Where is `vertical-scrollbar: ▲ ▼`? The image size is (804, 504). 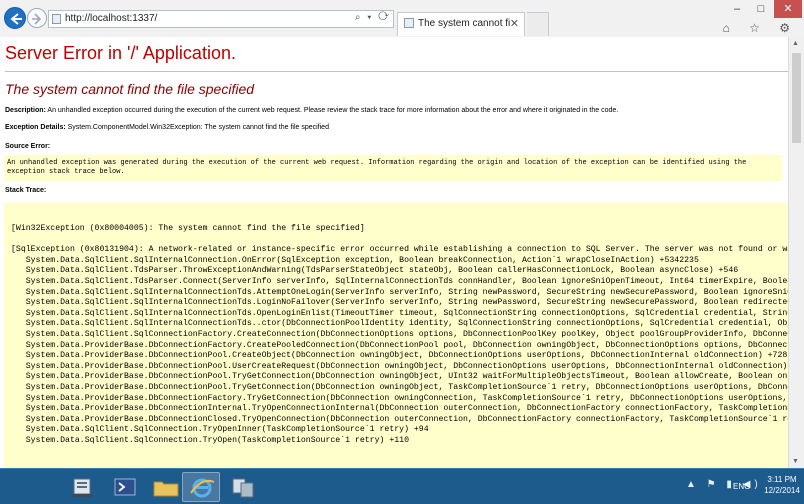
vertical-scrollbar: ▲ ▼ is located at coordinates (796, 252).